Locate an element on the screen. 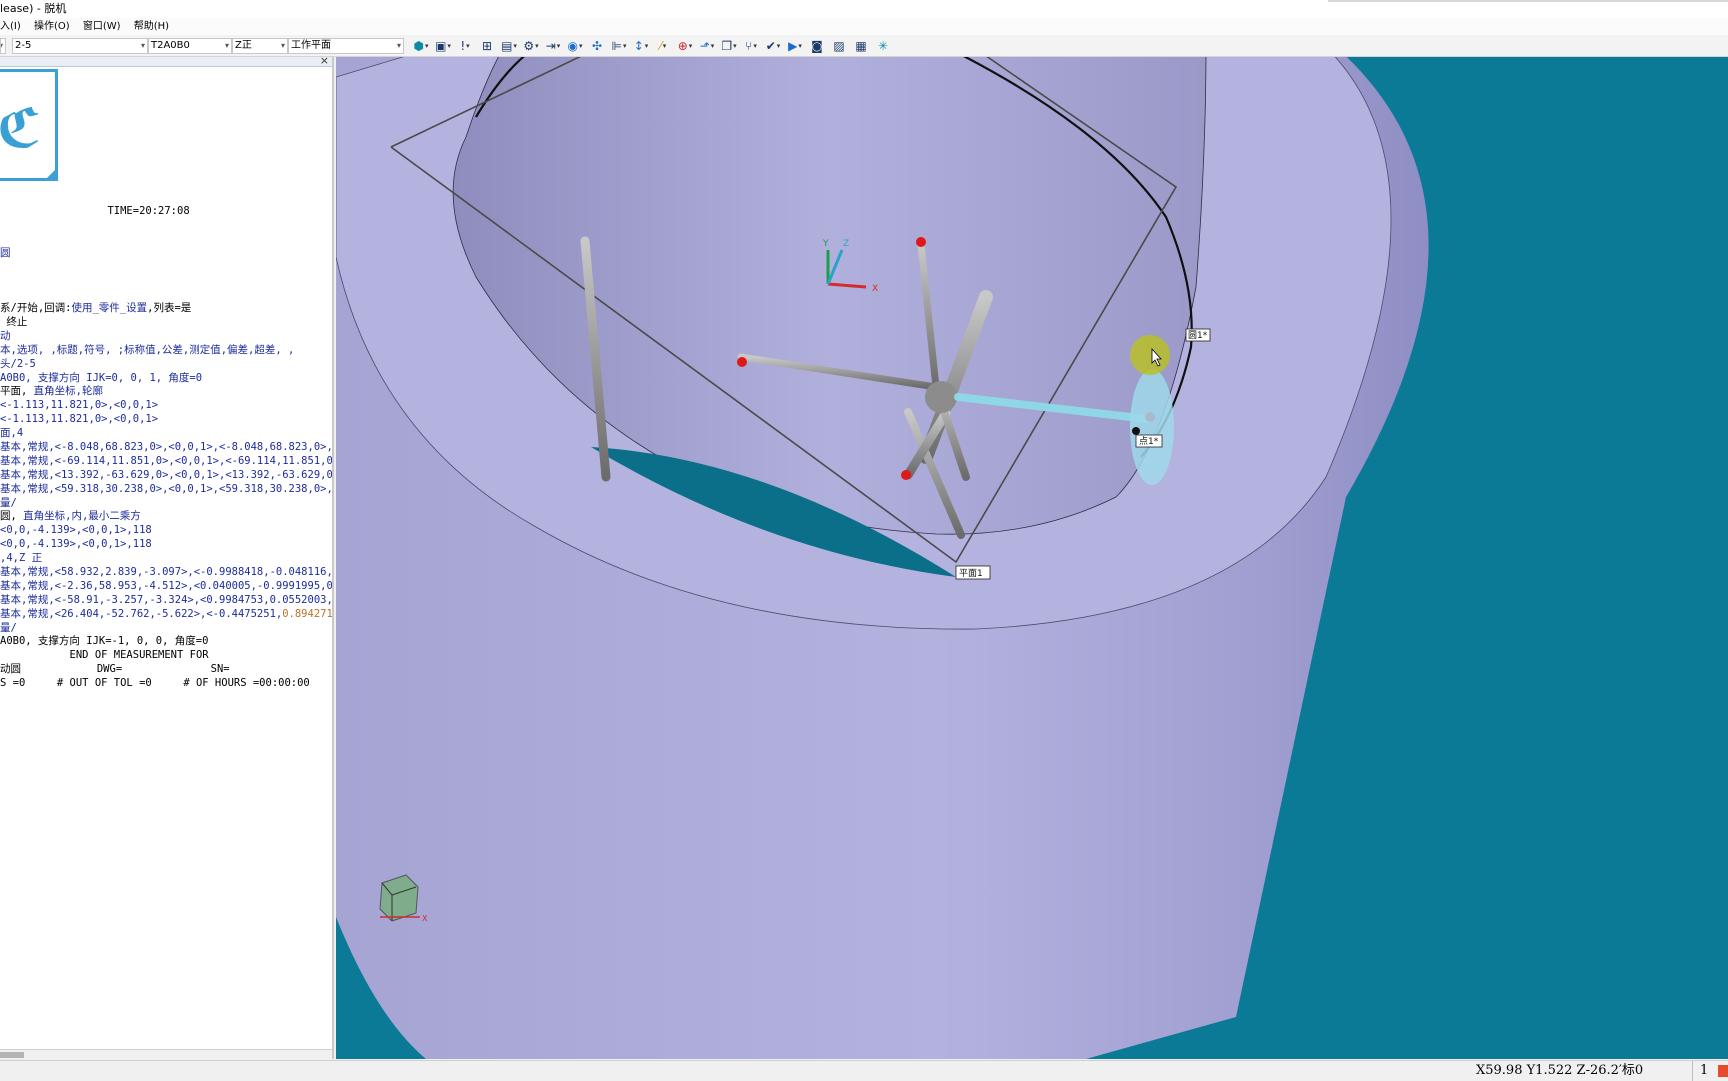 The height and width of the screenshot is (1081, 1728). program-token: 直角坐标,轮廓 is located at coordinates (68, 391).